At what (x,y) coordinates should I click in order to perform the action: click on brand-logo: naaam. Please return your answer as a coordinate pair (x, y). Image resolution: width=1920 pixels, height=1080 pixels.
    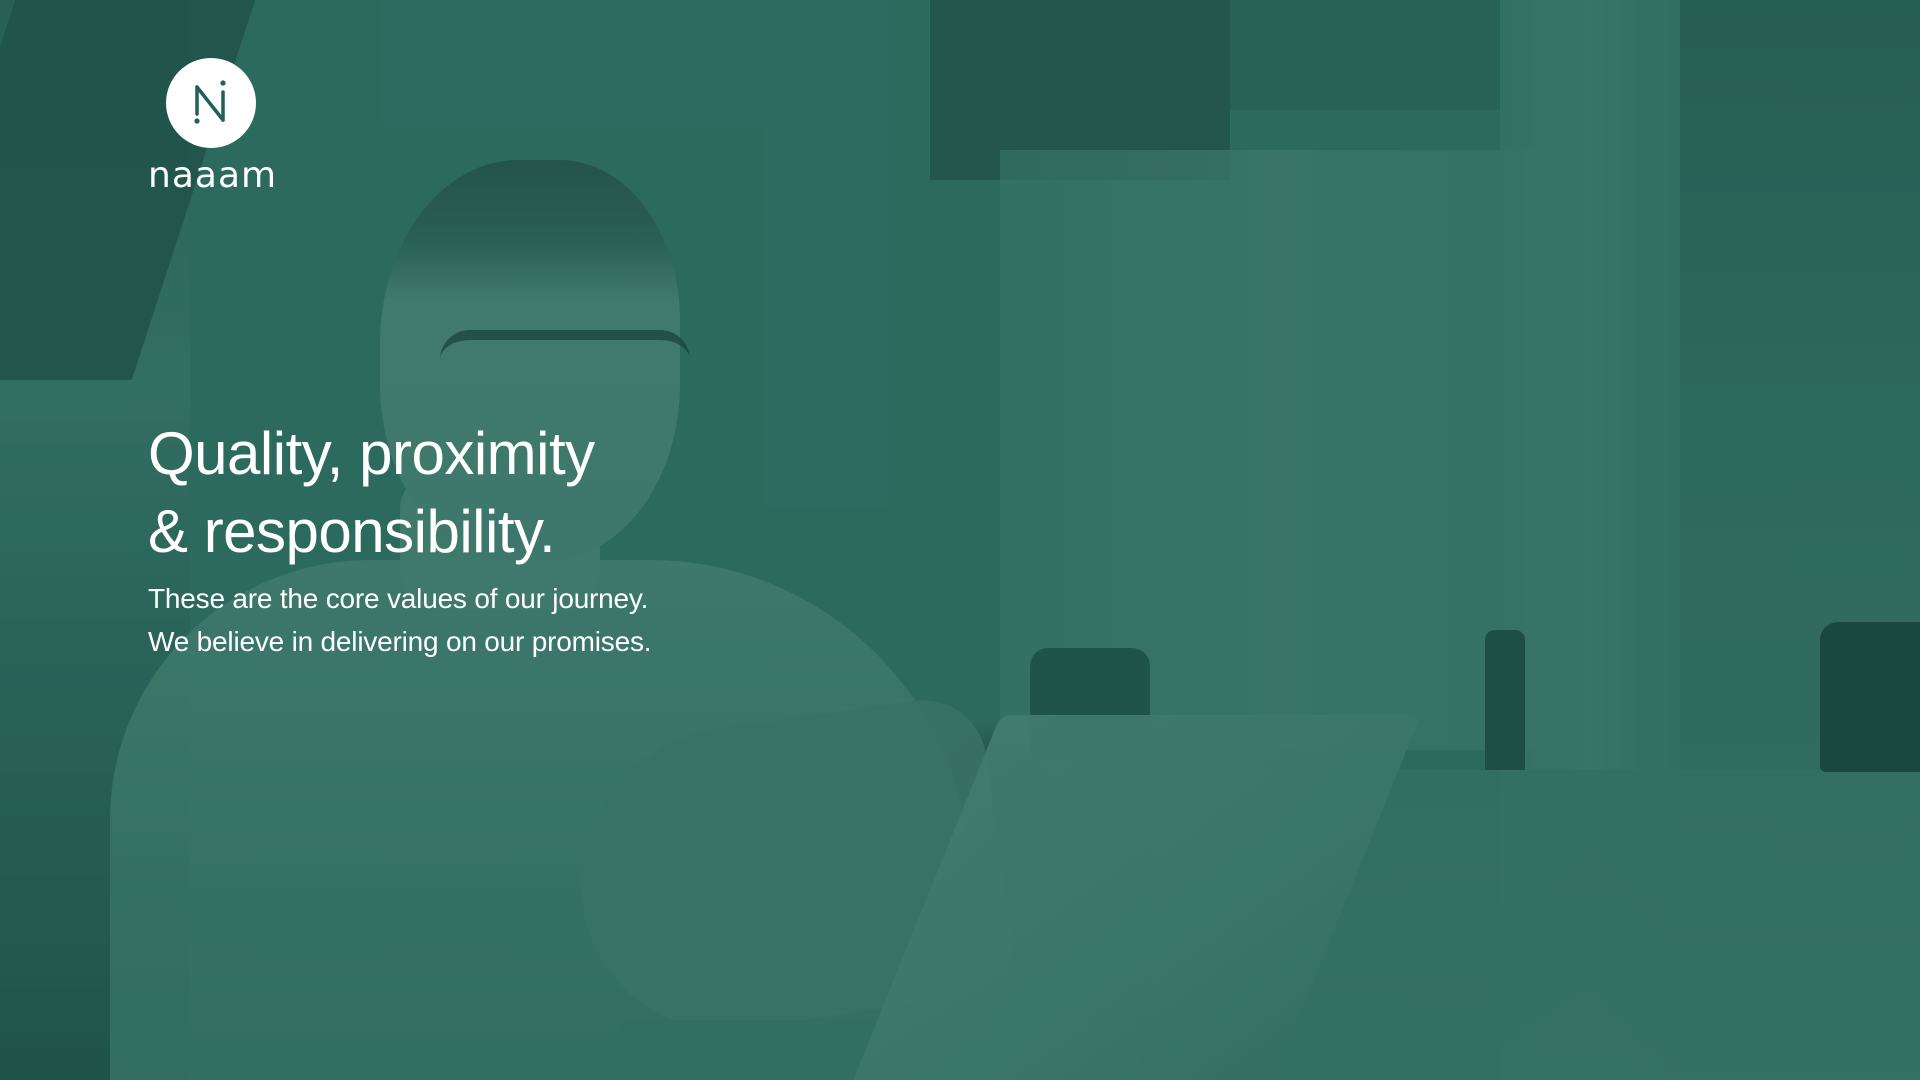
    Looking at the image, I should click on (213, 127).